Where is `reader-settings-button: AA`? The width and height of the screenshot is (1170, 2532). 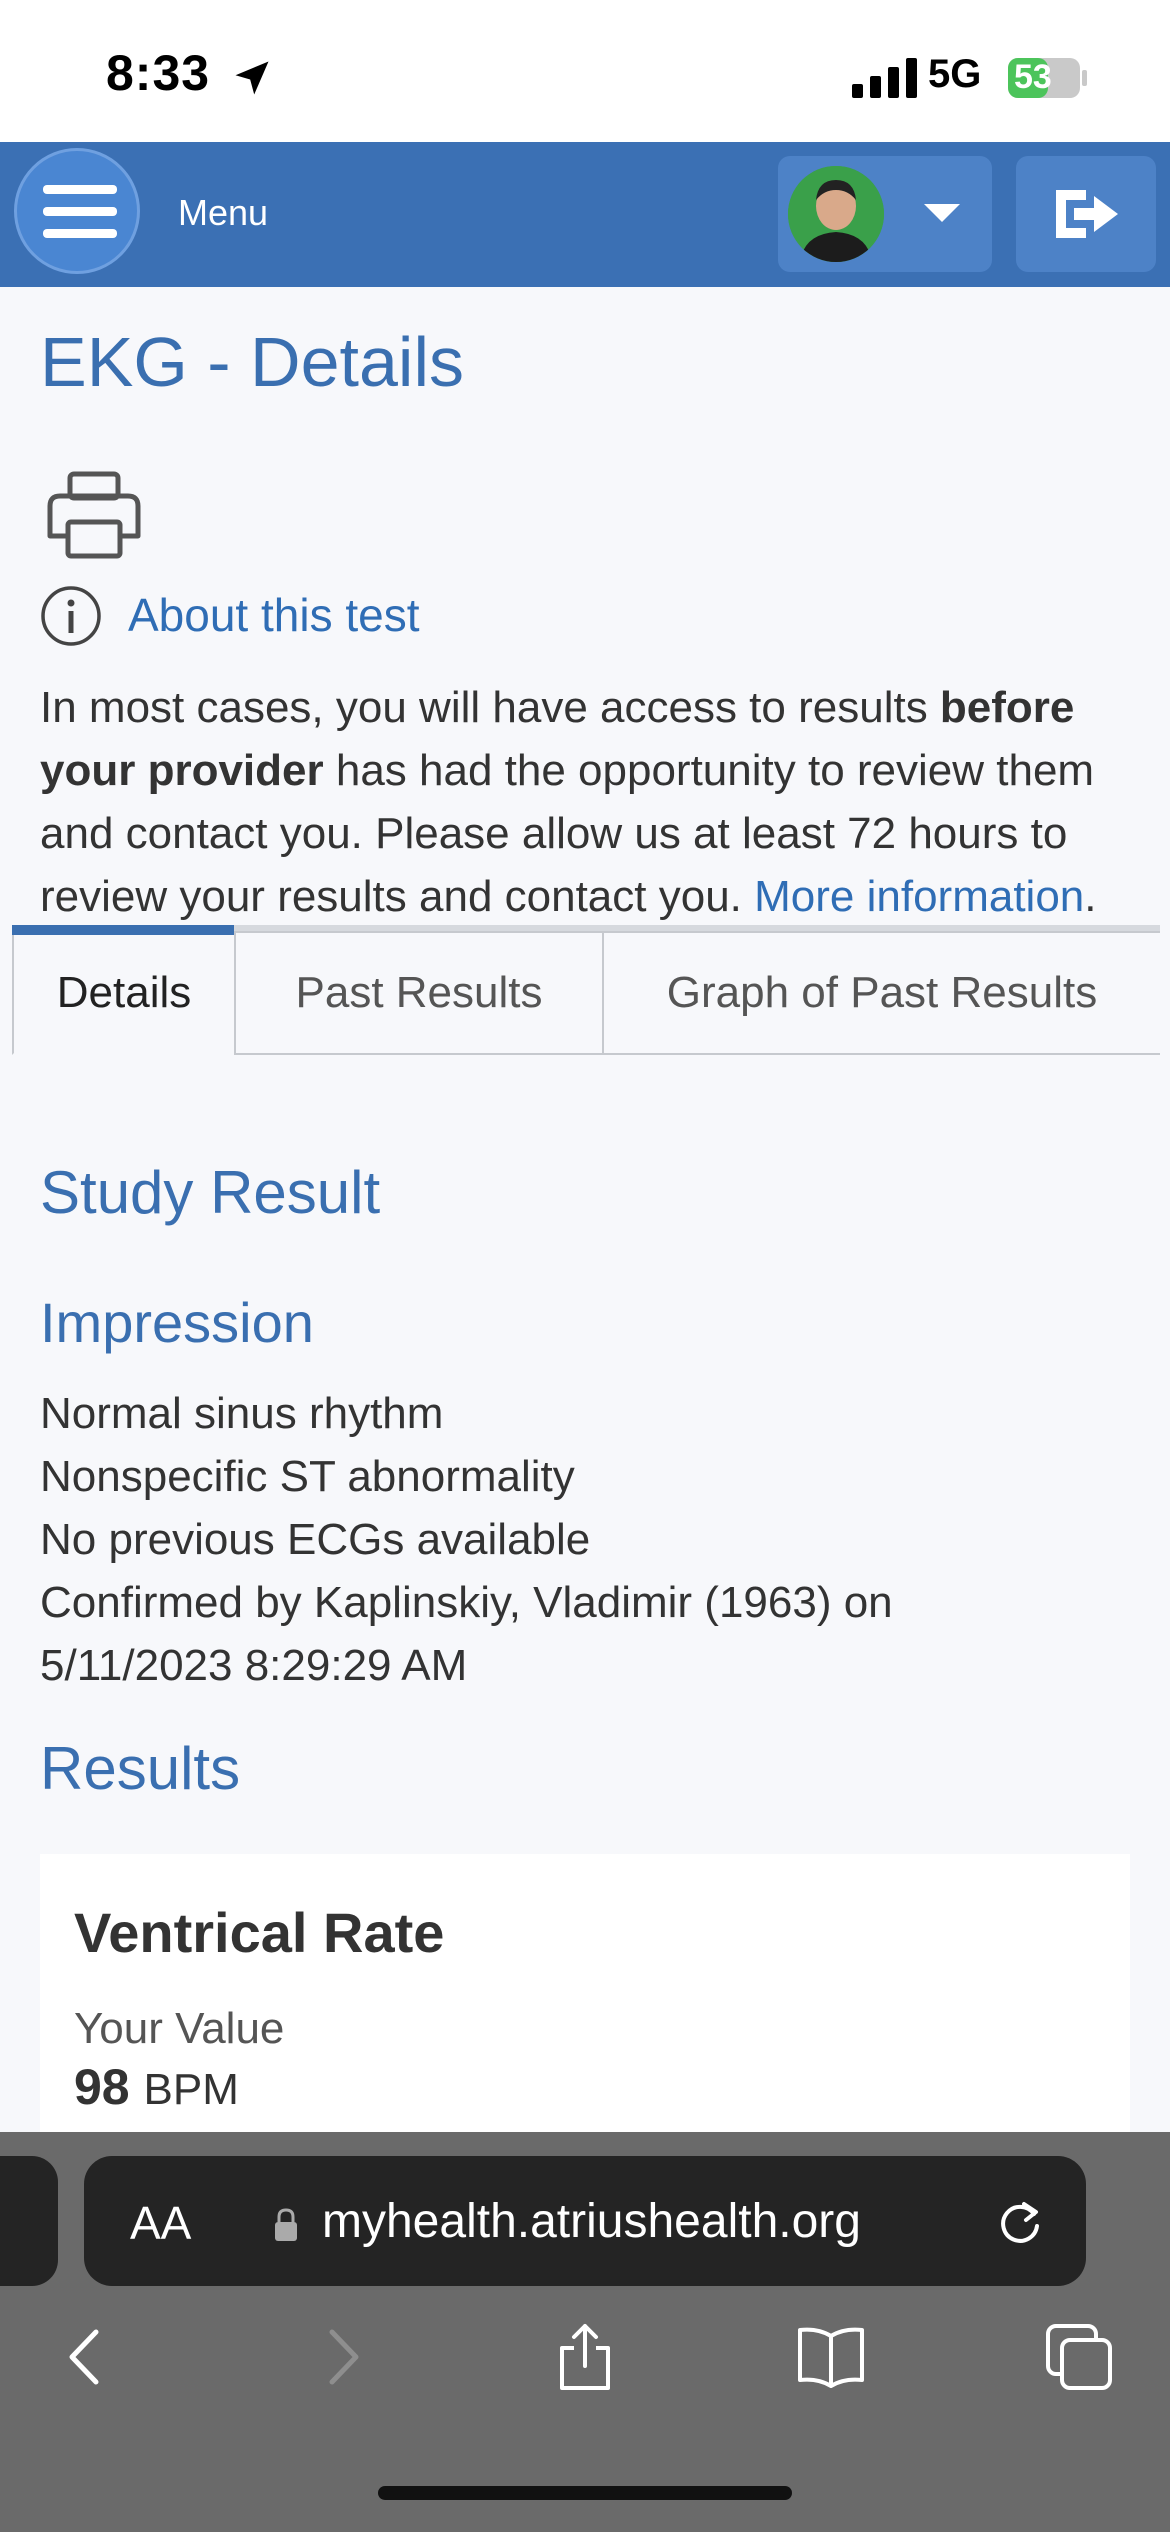
reader-settings-button: AA is located at coordinates (160, 2223).